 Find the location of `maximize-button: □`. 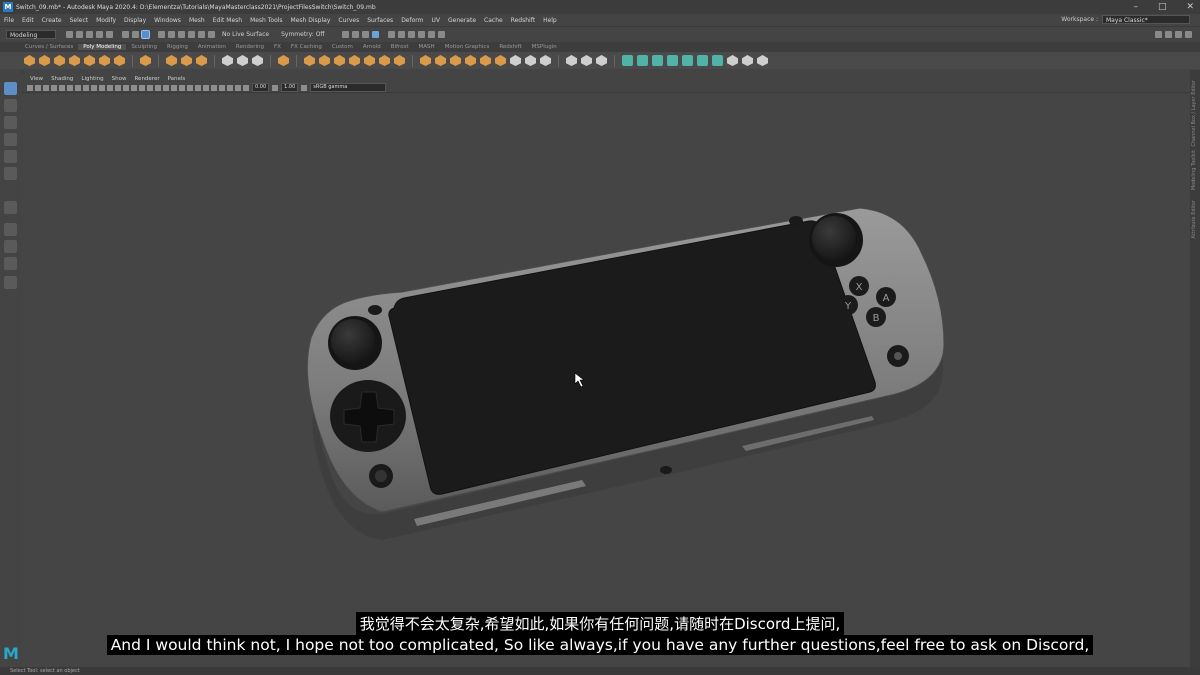

maximize-button: □ is located at coordinates (1162, 7).